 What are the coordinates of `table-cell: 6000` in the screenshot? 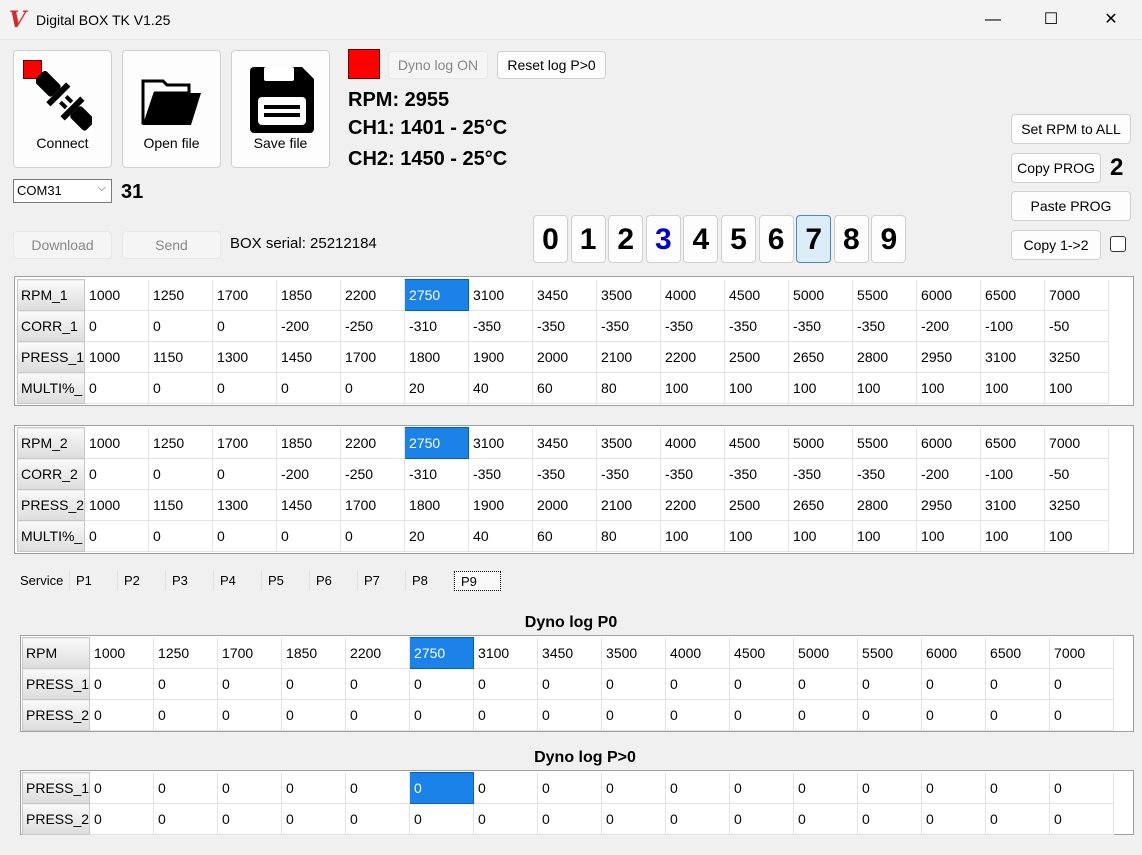 It's located at (949, 295).